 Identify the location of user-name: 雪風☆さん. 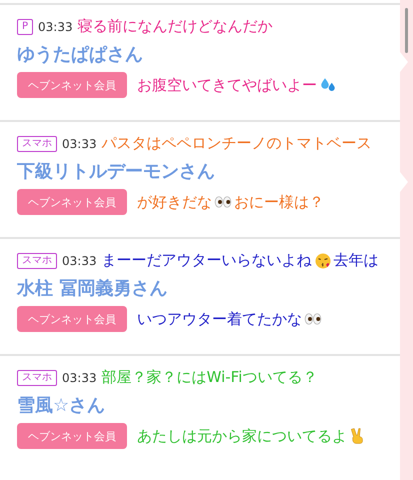
(206, 405).